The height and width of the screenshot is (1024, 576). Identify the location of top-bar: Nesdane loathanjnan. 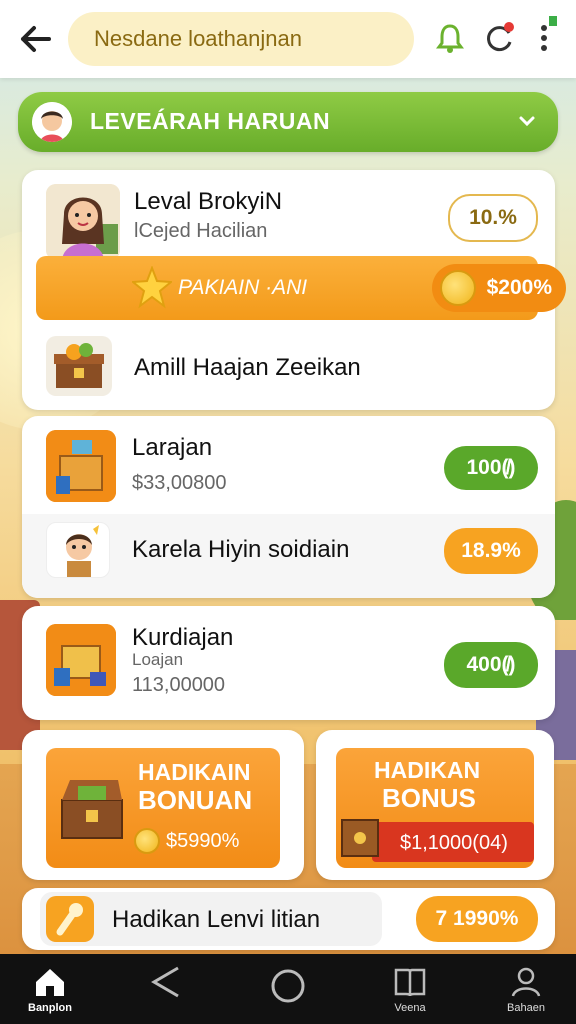
(288, 39).